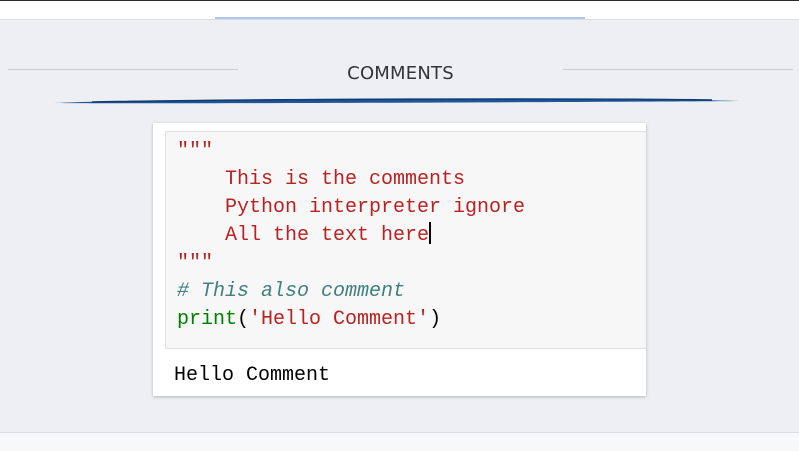  What do you see at coordinates (123, 69) in the screenshot?
I see `title-divider-left` at bounding box center [123, 69].